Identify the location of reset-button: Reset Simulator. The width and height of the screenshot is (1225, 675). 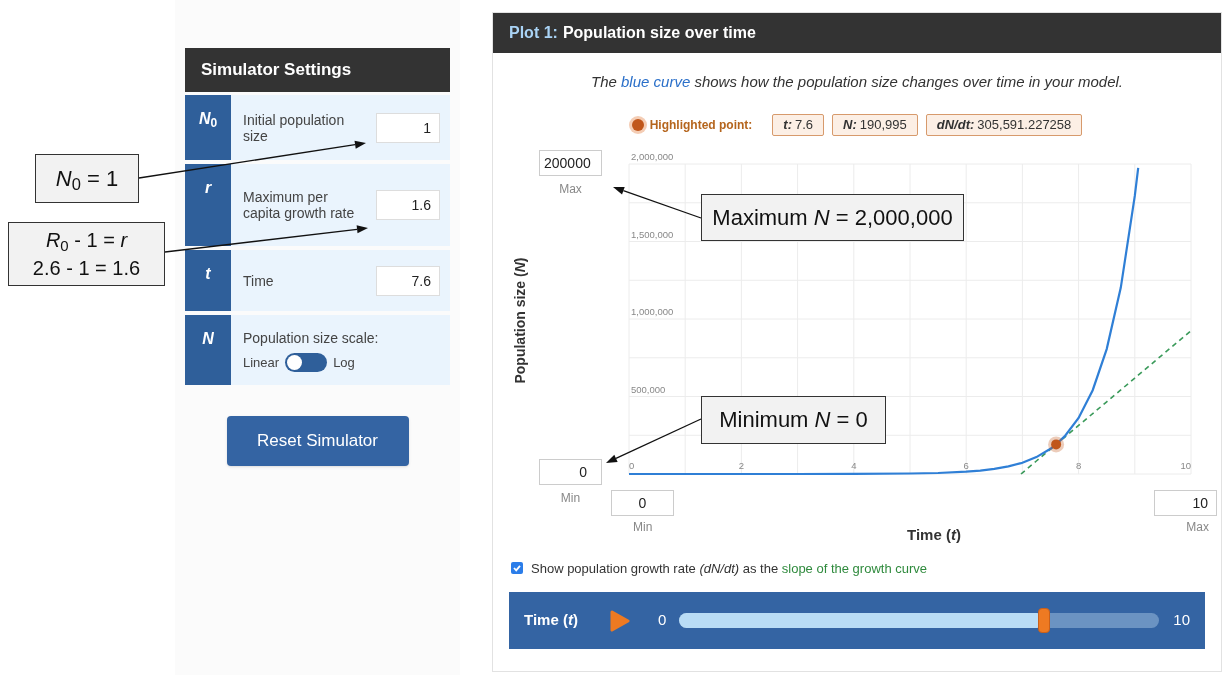
(317, 441).